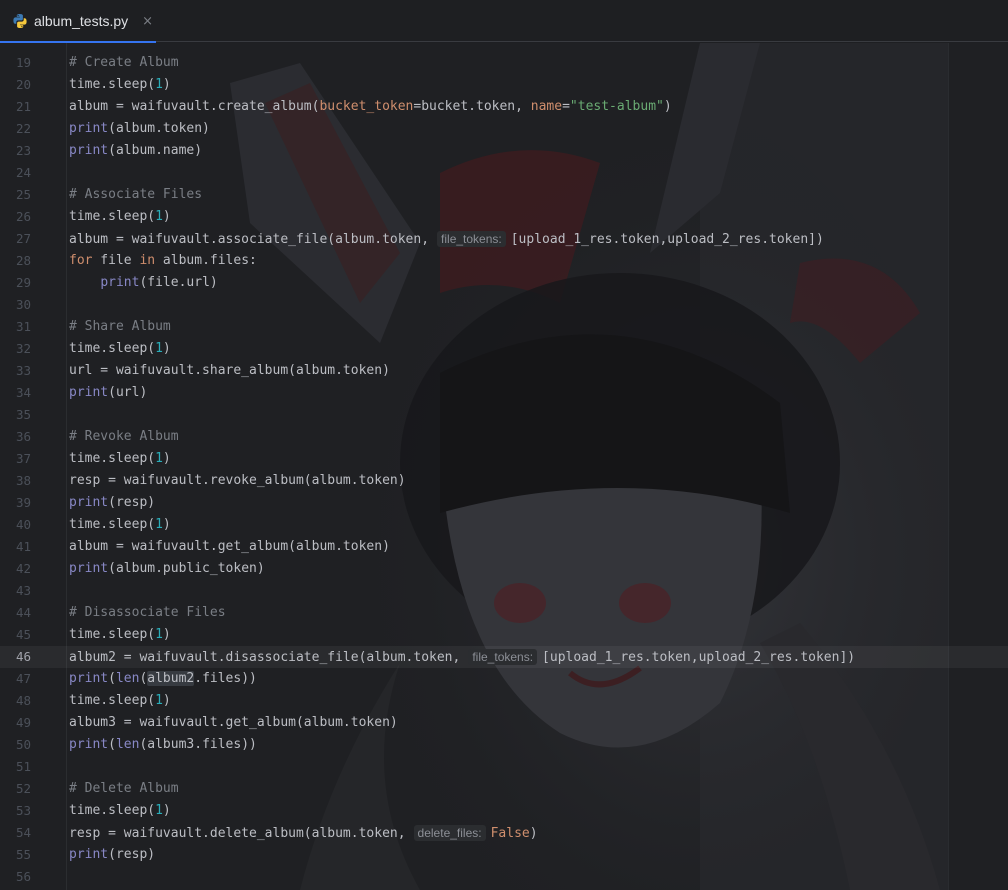  I want to click on code-line: 22 print(album.token), so click(504, 129).